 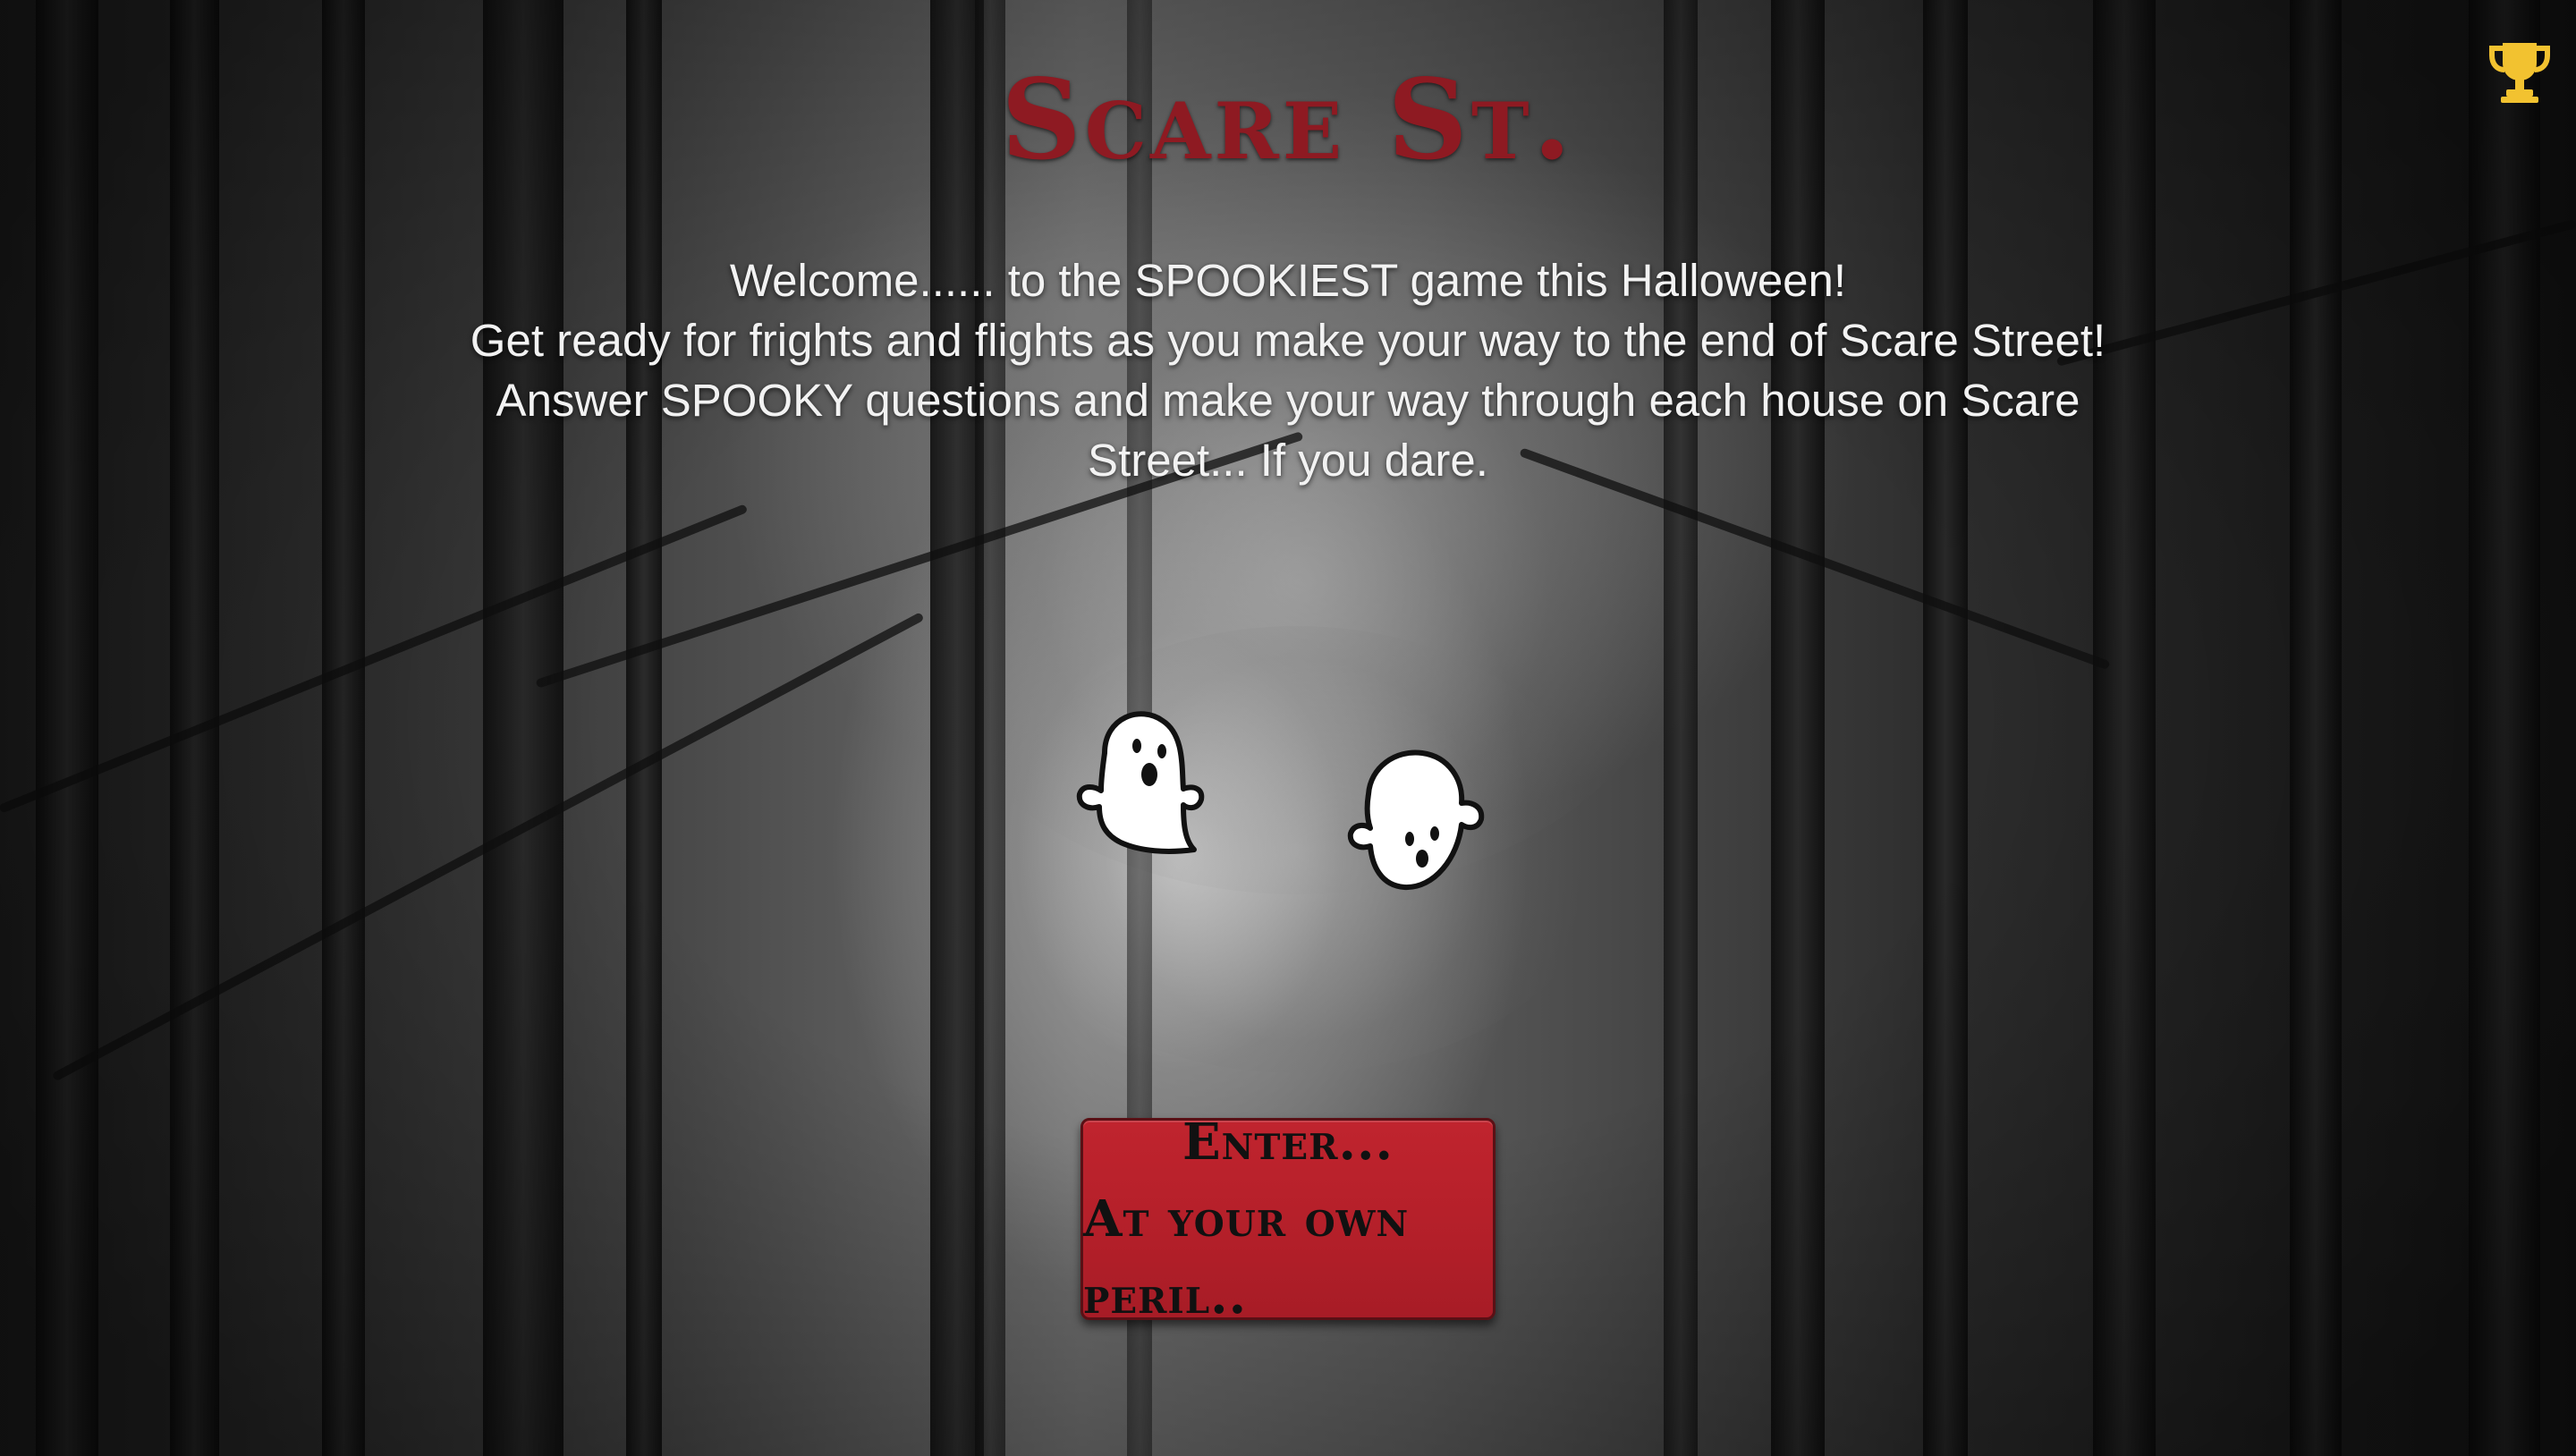 What do you see at coordinates (1288, 120) in the screenshot?
I see `page-title: Scare St.` at bounding box center [1288, 120].